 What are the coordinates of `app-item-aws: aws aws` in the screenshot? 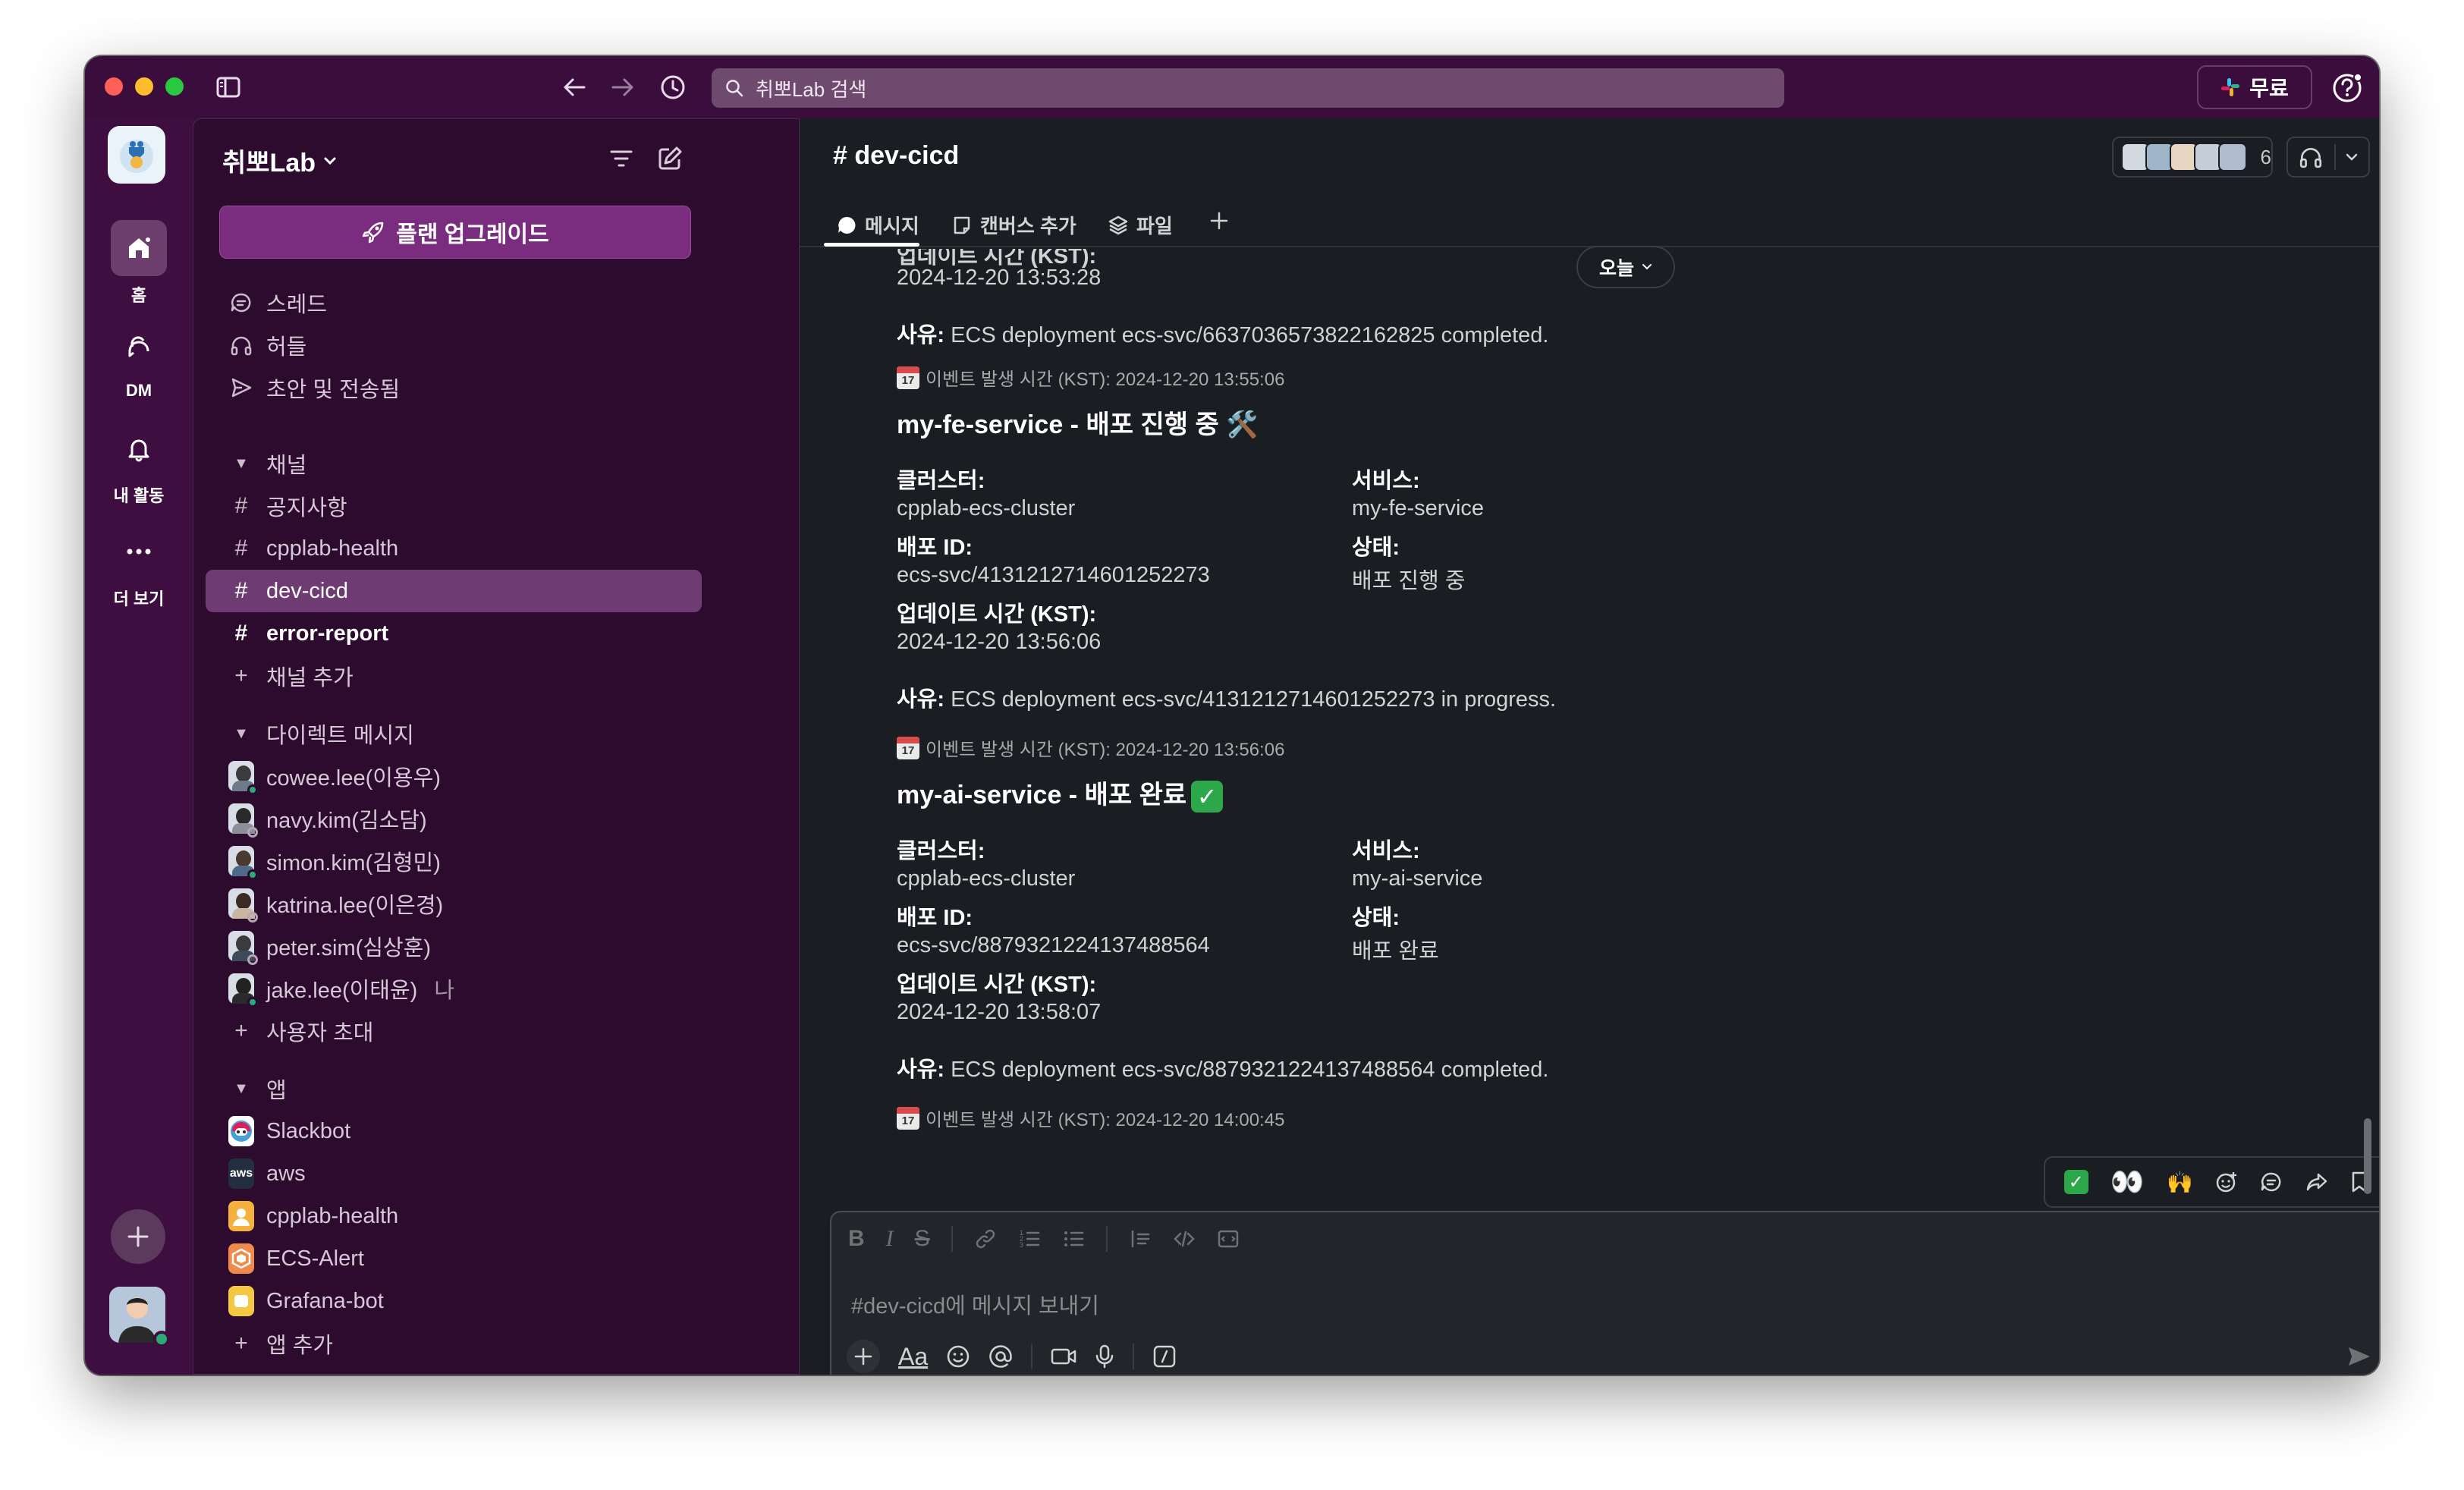 It's located at (454, 1173).